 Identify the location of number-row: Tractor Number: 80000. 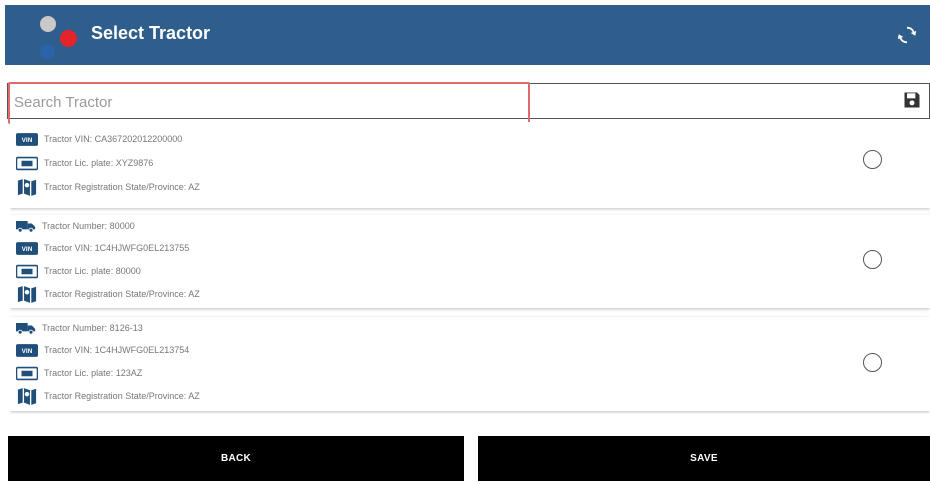
(75, 226).